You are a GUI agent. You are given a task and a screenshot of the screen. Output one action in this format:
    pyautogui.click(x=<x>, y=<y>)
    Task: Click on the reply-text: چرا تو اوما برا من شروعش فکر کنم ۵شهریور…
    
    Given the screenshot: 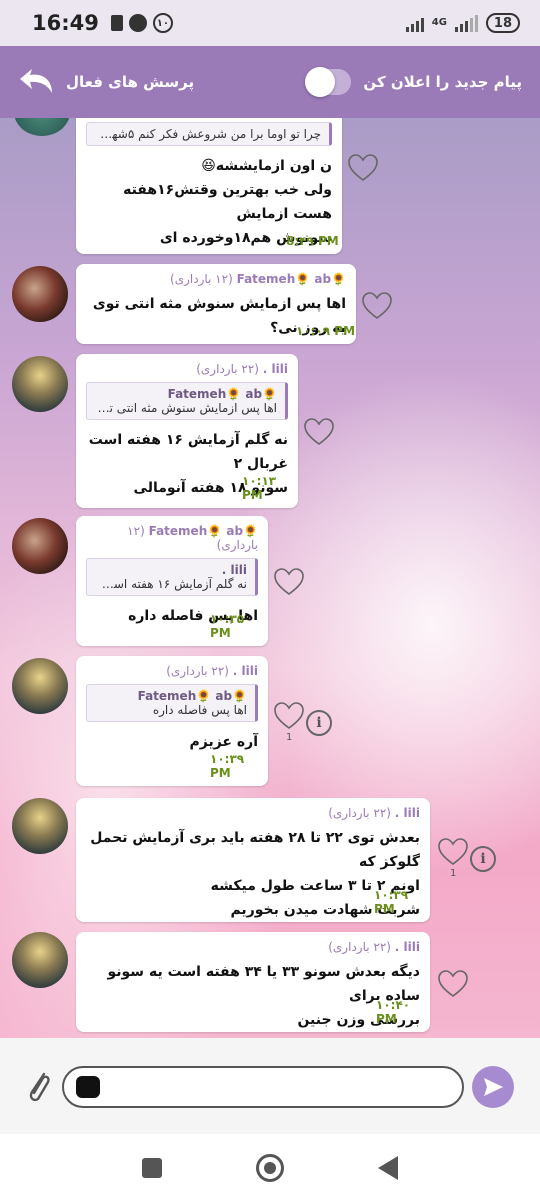 What is the action you would take?
    pyautogui.click(x=208, y=134)
    